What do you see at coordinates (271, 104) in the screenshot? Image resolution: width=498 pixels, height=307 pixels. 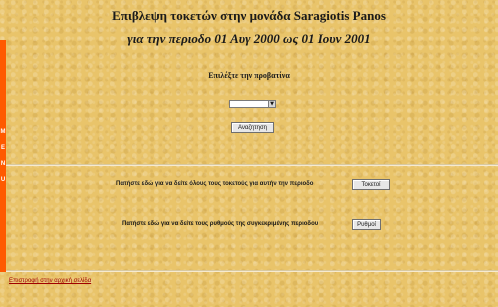 I see `chevron-down-icon: ▼` at bounding box center [271, 104].